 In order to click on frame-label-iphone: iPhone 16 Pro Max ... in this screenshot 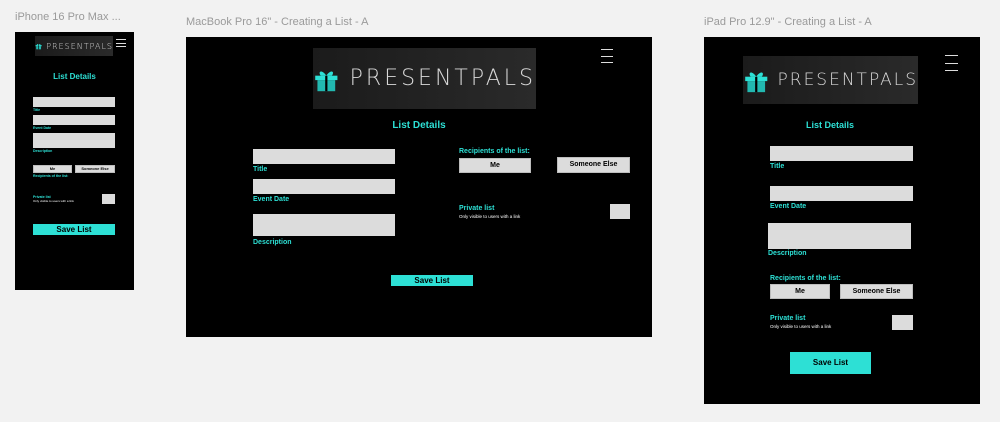, I will do `click(68, 17)`.